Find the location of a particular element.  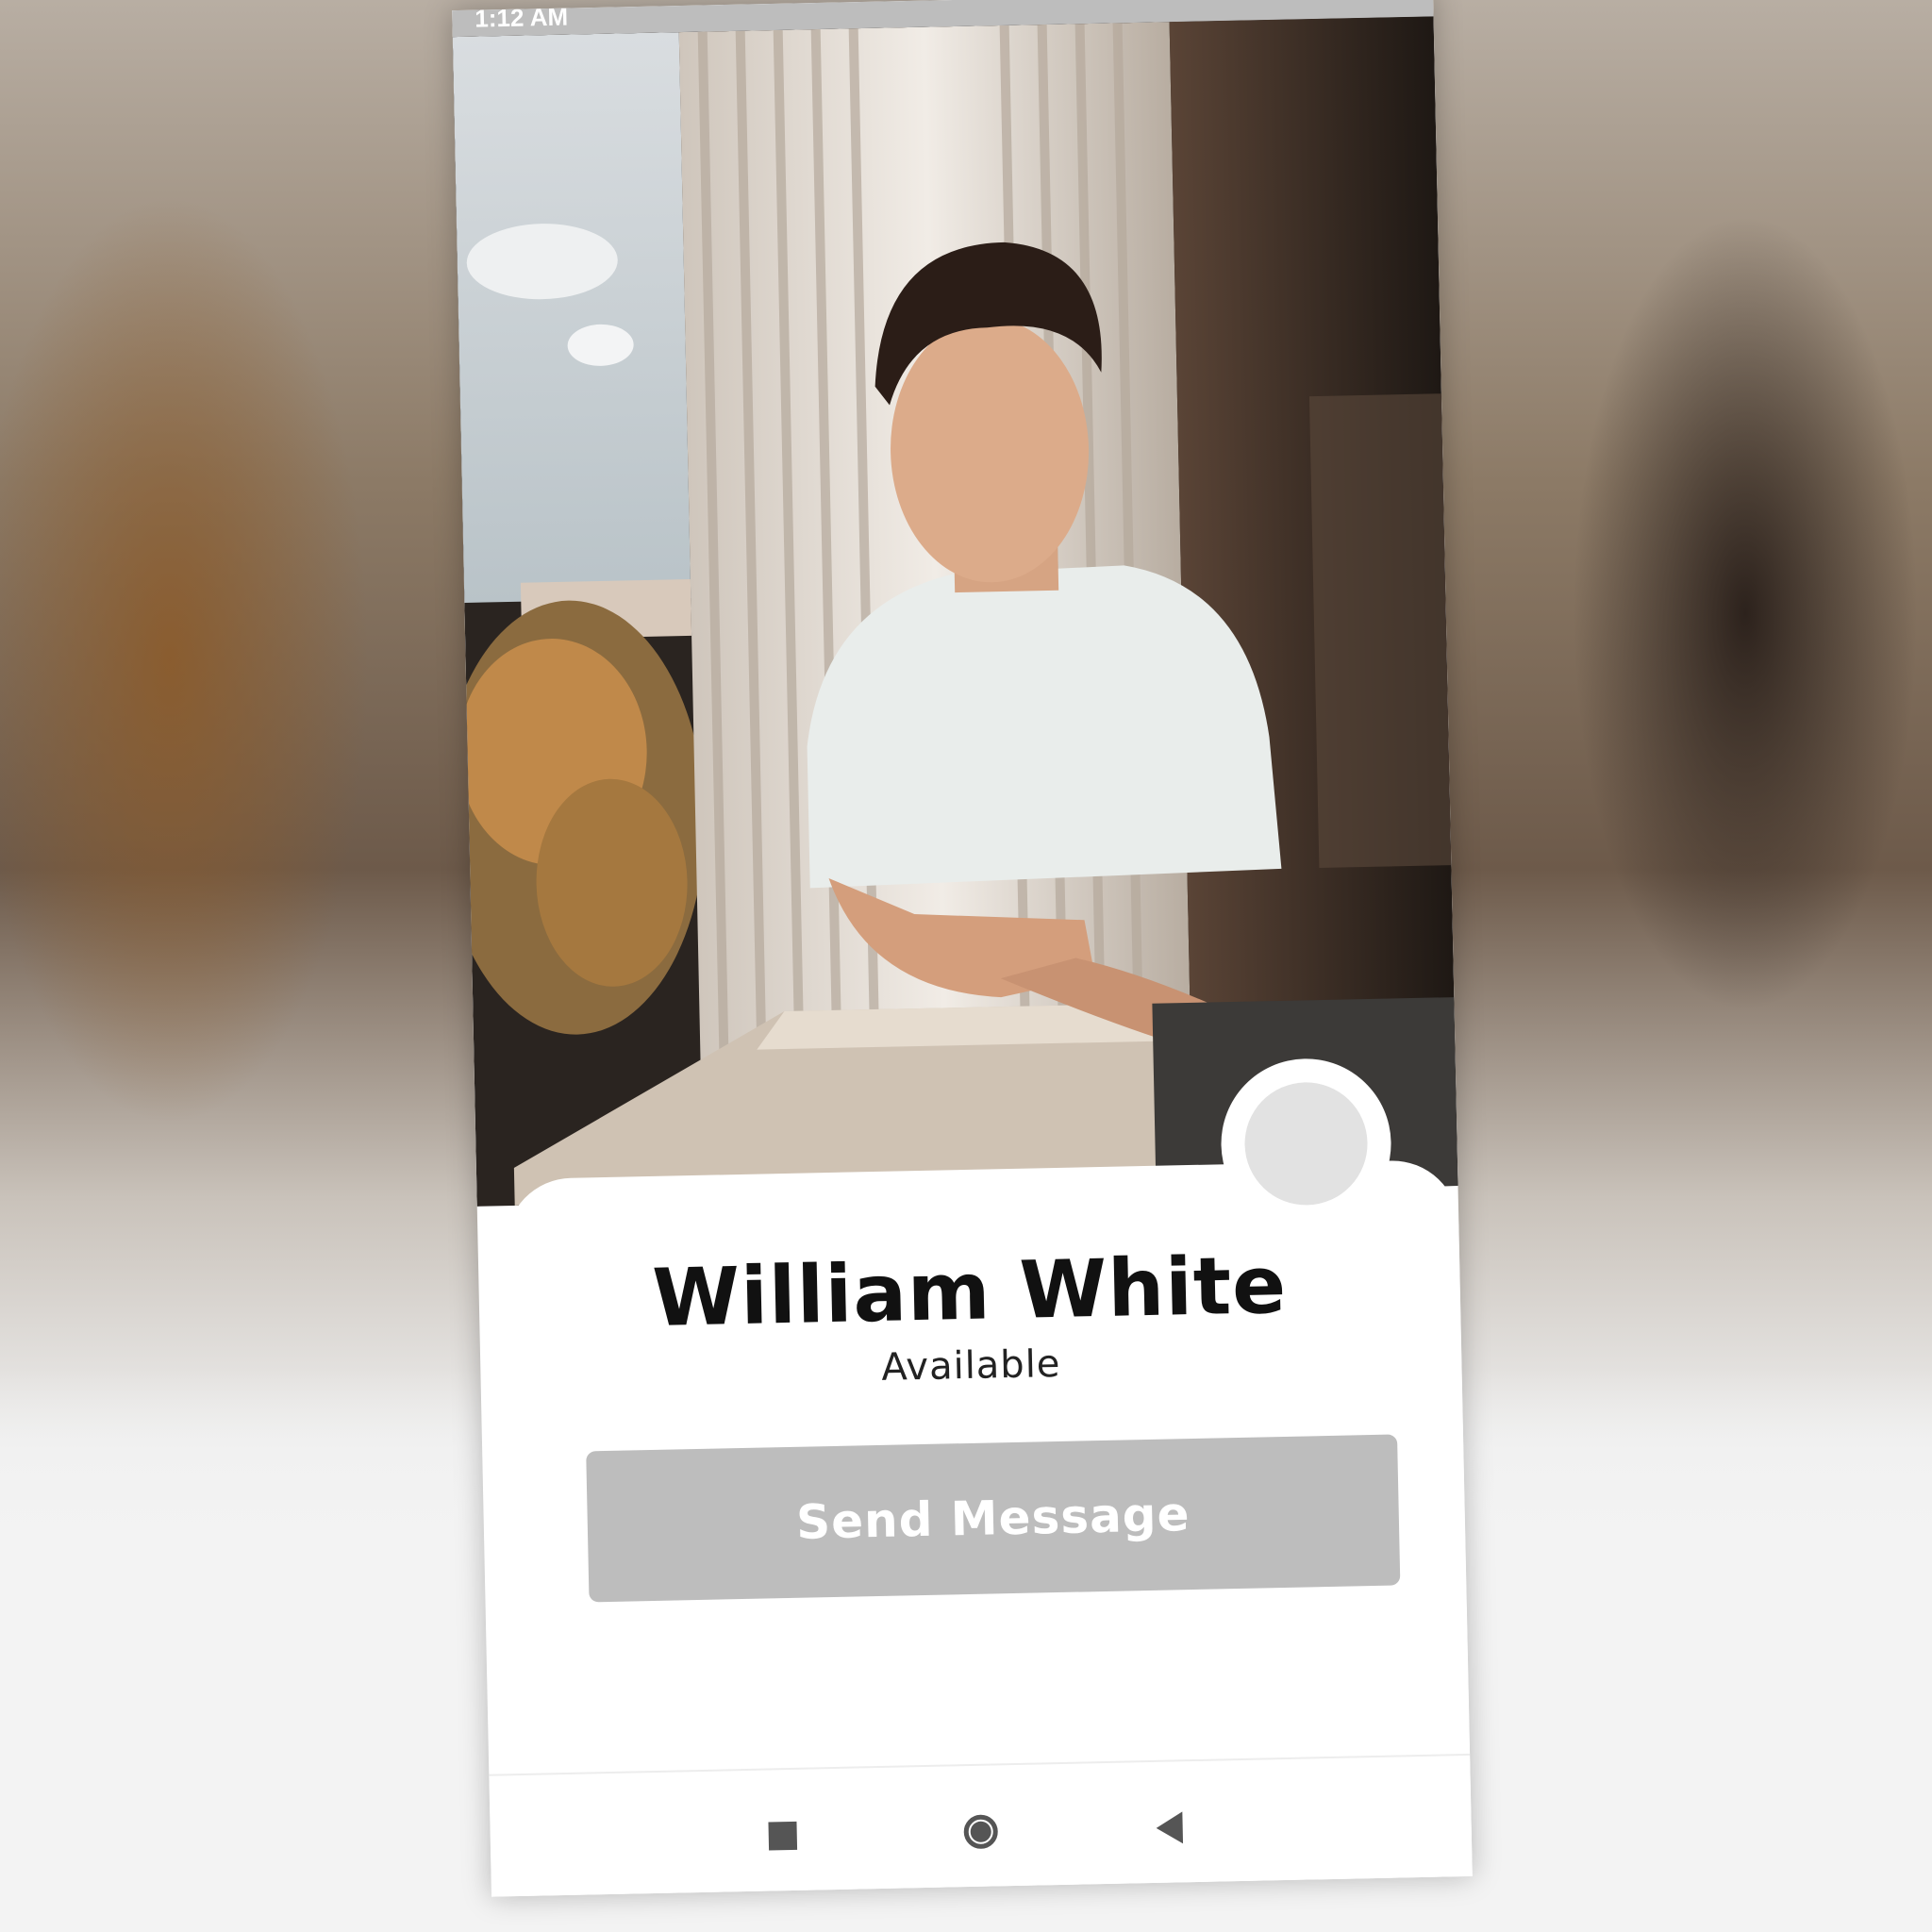

back-button is located at coordinates (1169, 1828).